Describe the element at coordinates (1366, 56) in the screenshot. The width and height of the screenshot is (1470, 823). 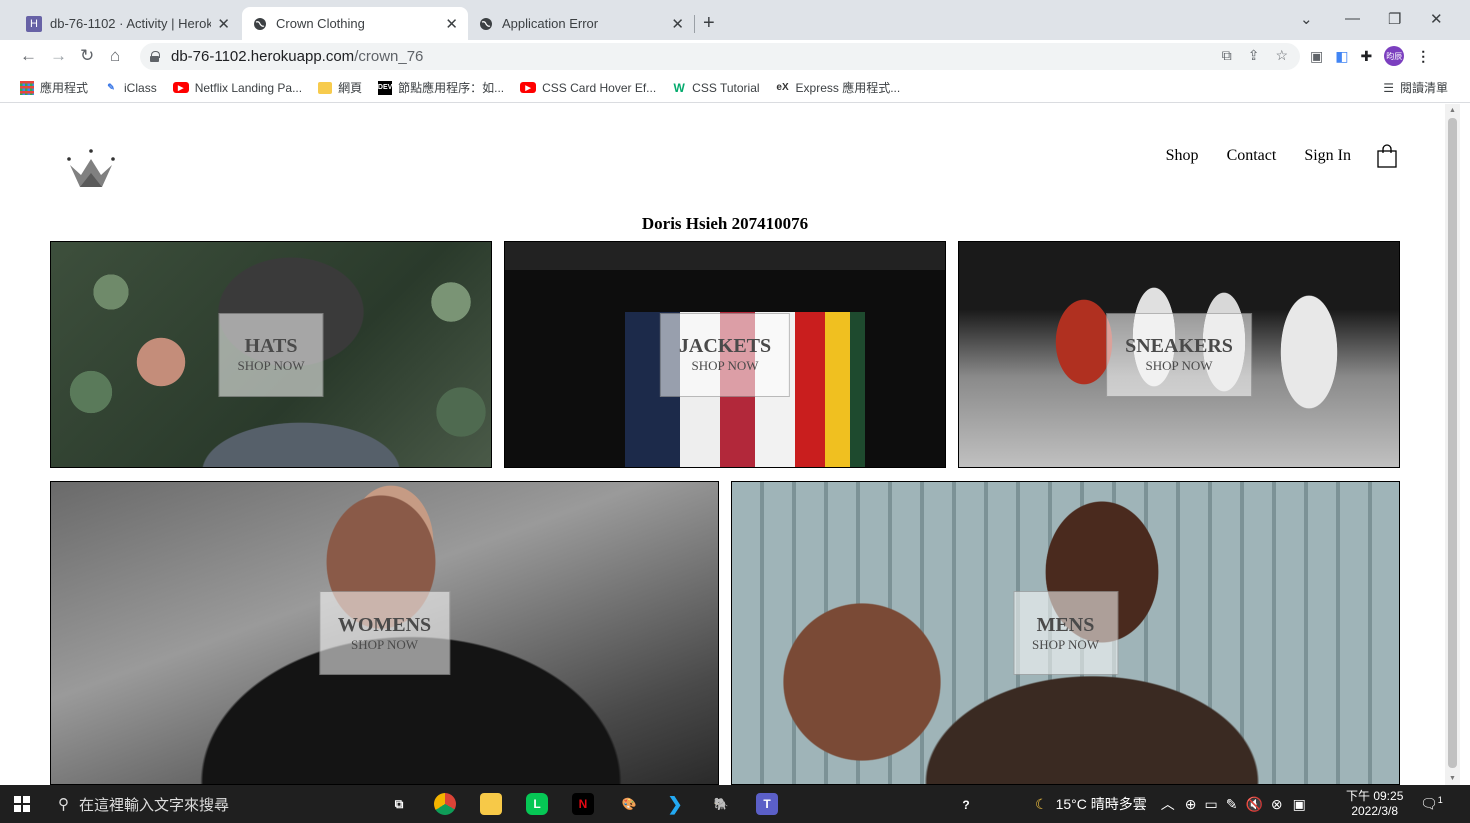
I see `extensions-puzzle-icon: ✚` at that location.